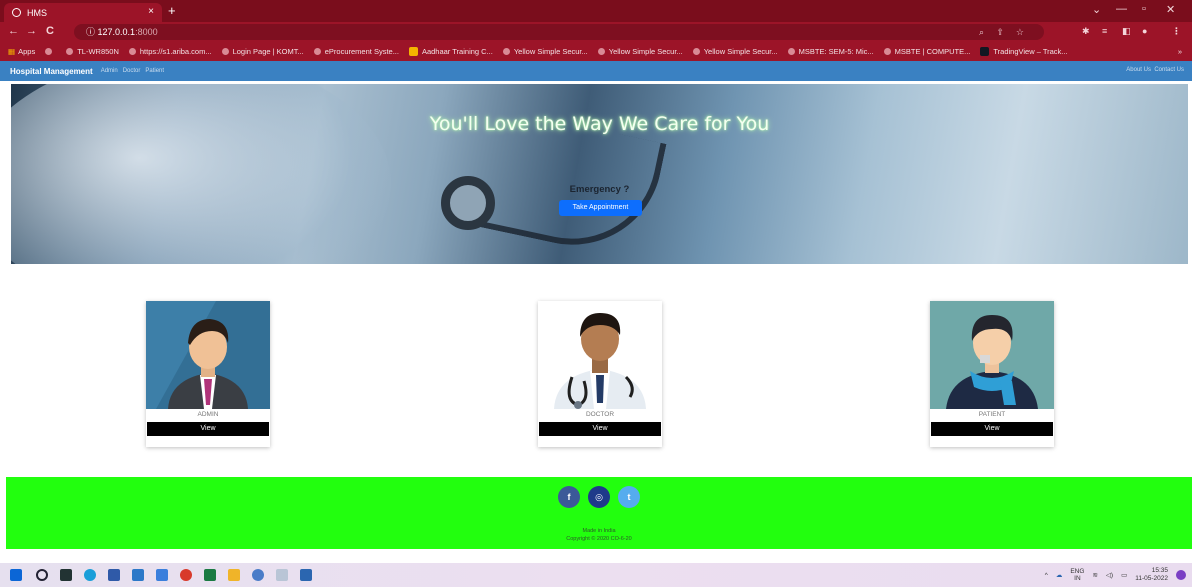 Image resolution: width=1192 pixels, height=587 pixels. Describe the element at coordinates (1096, 9) in the screenshot. I see `tab-search-icon: ⌄` at that location.